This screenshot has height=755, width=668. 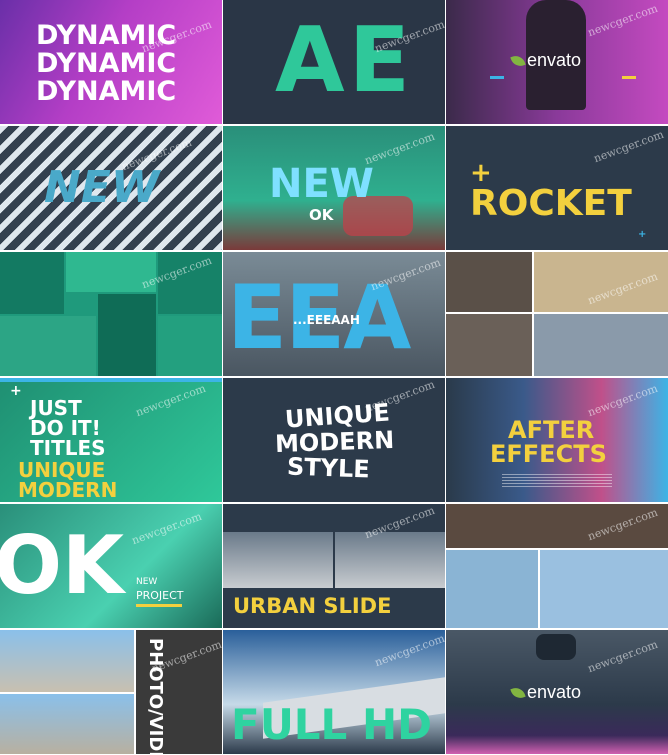 I want to click on tile-eea: EEA ...EEEAAH newcger.com, so click(x=334, y=314).